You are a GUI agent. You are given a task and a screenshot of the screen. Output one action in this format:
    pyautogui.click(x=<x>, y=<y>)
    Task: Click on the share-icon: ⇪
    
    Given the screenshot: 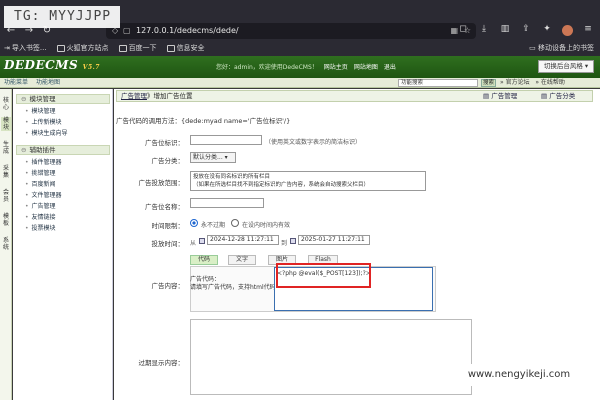 What is the action you would take?
    pyautogui.click(x=526, y=30)
    